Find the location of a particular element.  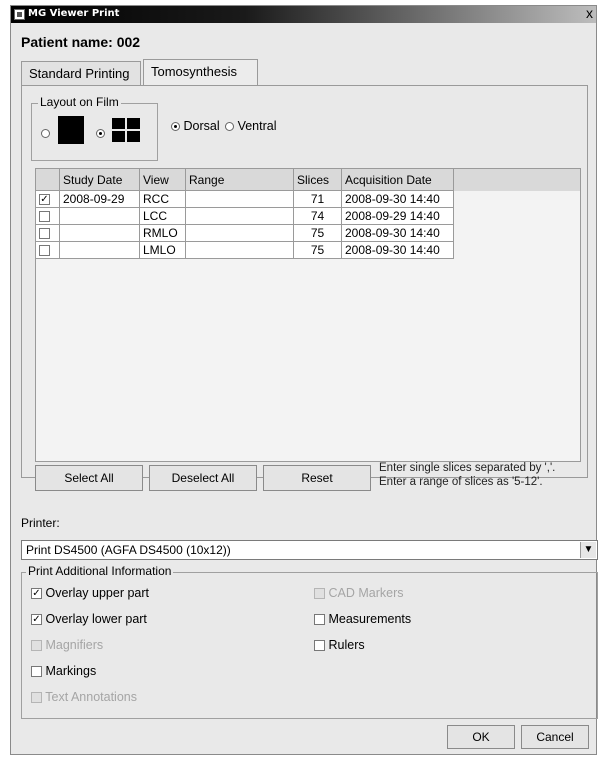

option-text-annotations: Text Annotations is located at coordinates (84, 697).